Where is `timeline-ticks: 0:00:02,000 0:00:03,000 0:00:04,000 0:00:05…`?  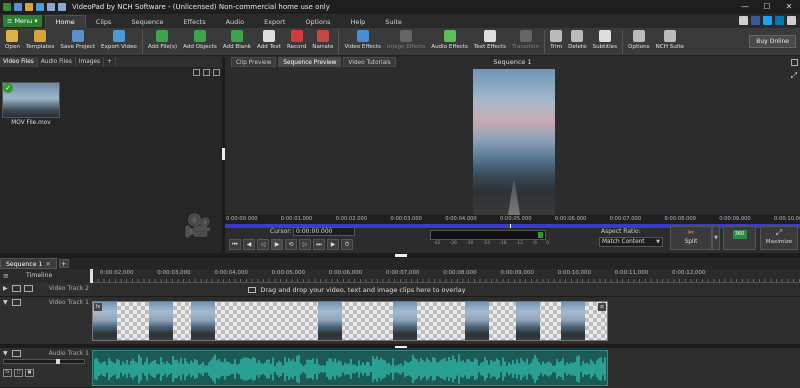
timeline-ticks: 0:00:02,000 0:00:03,000 0:00:04,000 0:00:05… is located at coordinates (446, 276).